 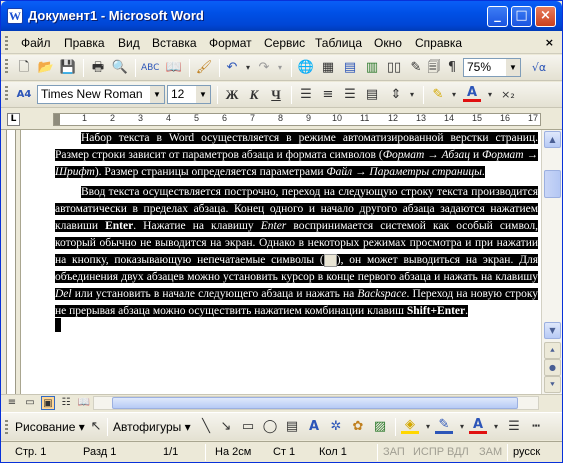 I want to click on wordart-icon: A, so click(x=314, y=427).